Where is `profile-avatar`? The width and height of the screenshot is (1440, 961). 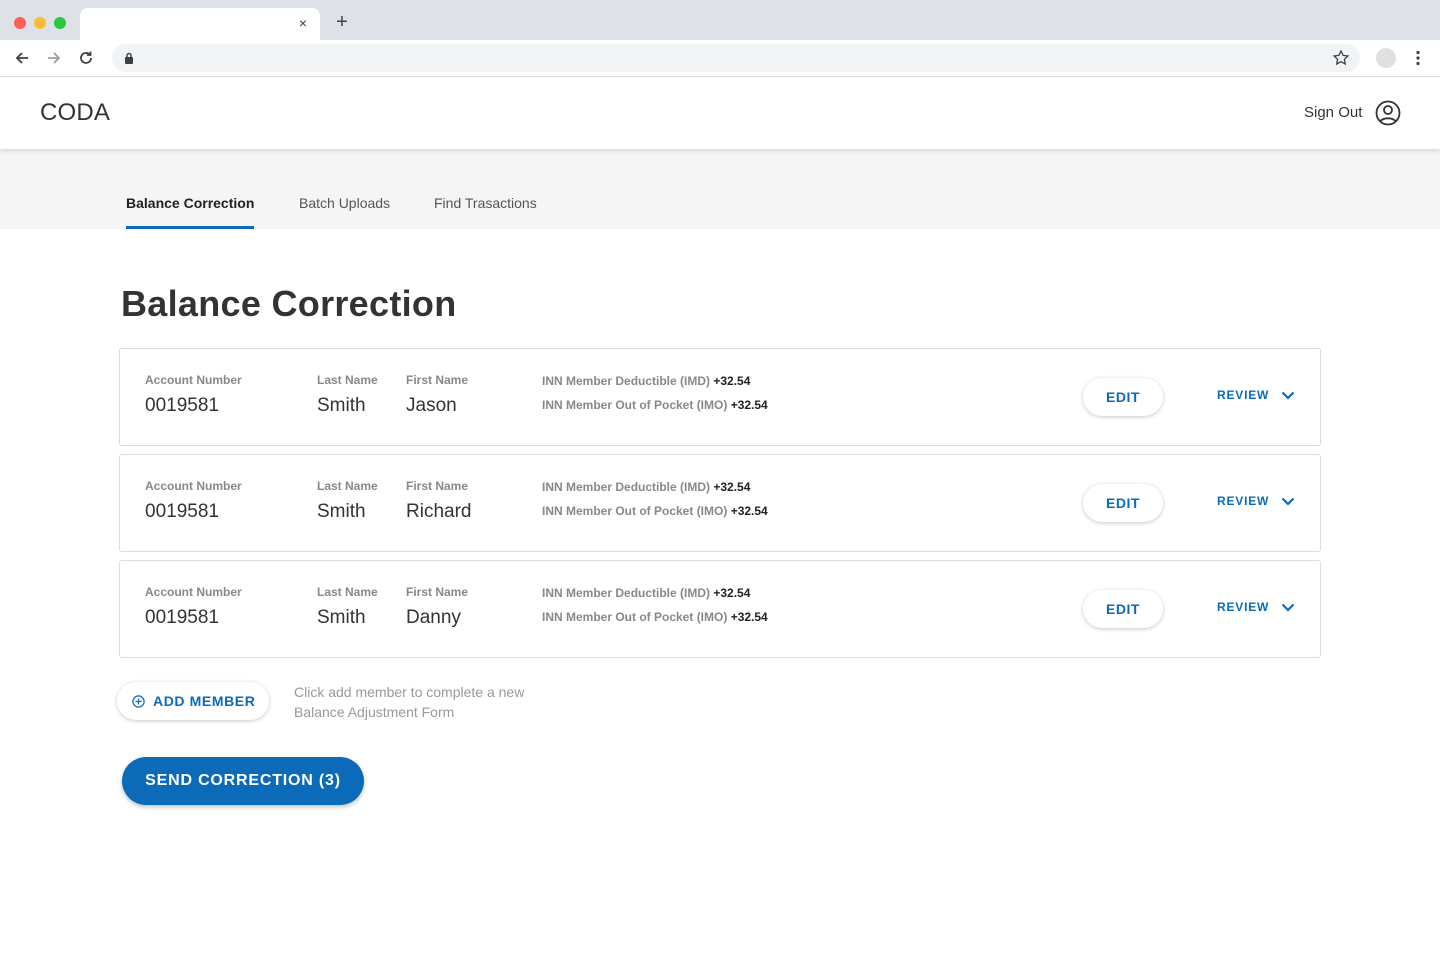
profile-avatar is located at coordinates (1386, 58).